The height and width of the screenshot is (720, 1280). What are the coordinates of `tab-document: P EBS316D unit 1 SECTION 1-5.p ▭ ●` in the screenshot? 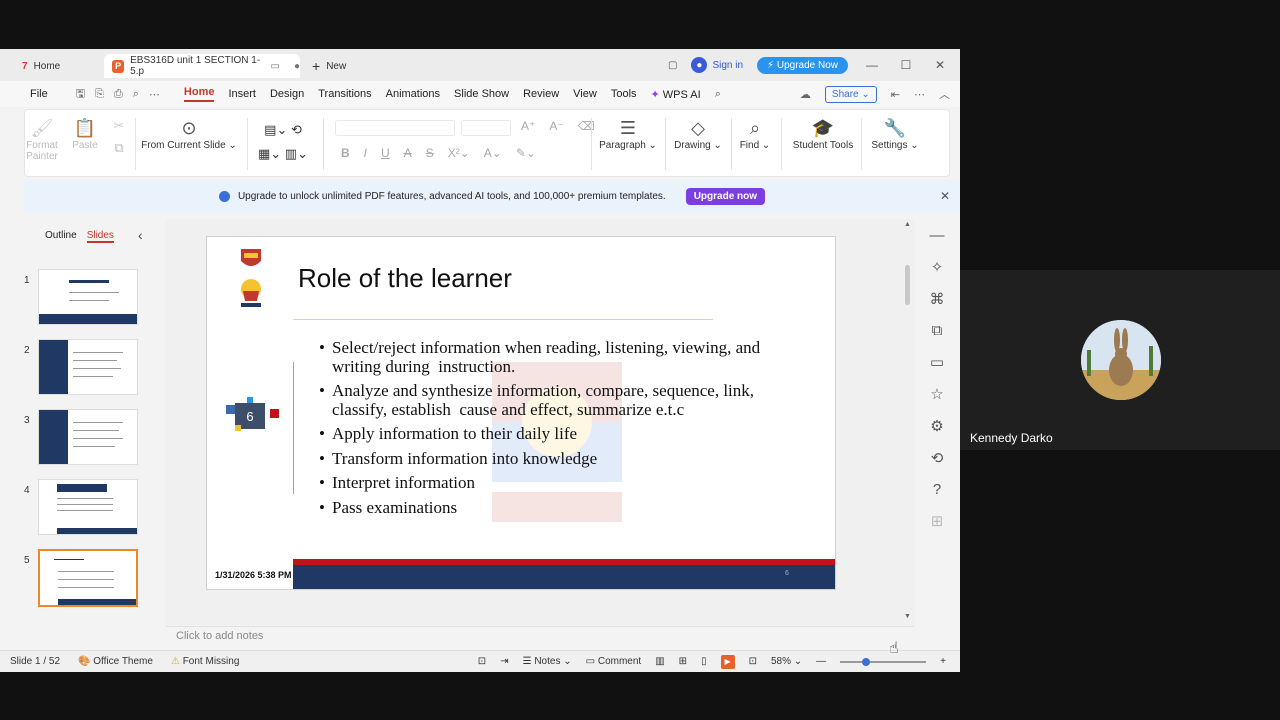 It's located at (202, 66).